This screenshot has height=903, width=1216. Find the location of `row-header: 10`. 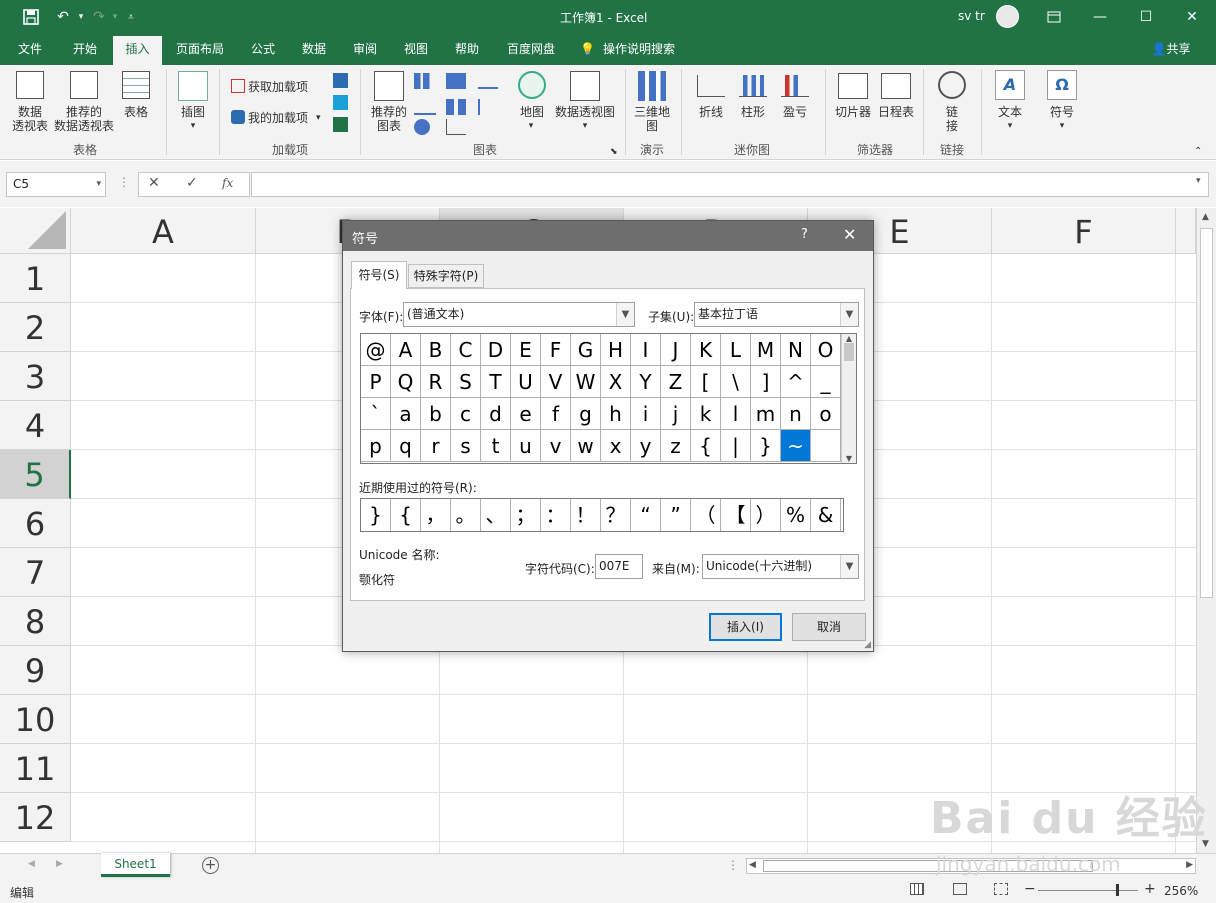

row-header: 10 is located at coordinates (35, 719).